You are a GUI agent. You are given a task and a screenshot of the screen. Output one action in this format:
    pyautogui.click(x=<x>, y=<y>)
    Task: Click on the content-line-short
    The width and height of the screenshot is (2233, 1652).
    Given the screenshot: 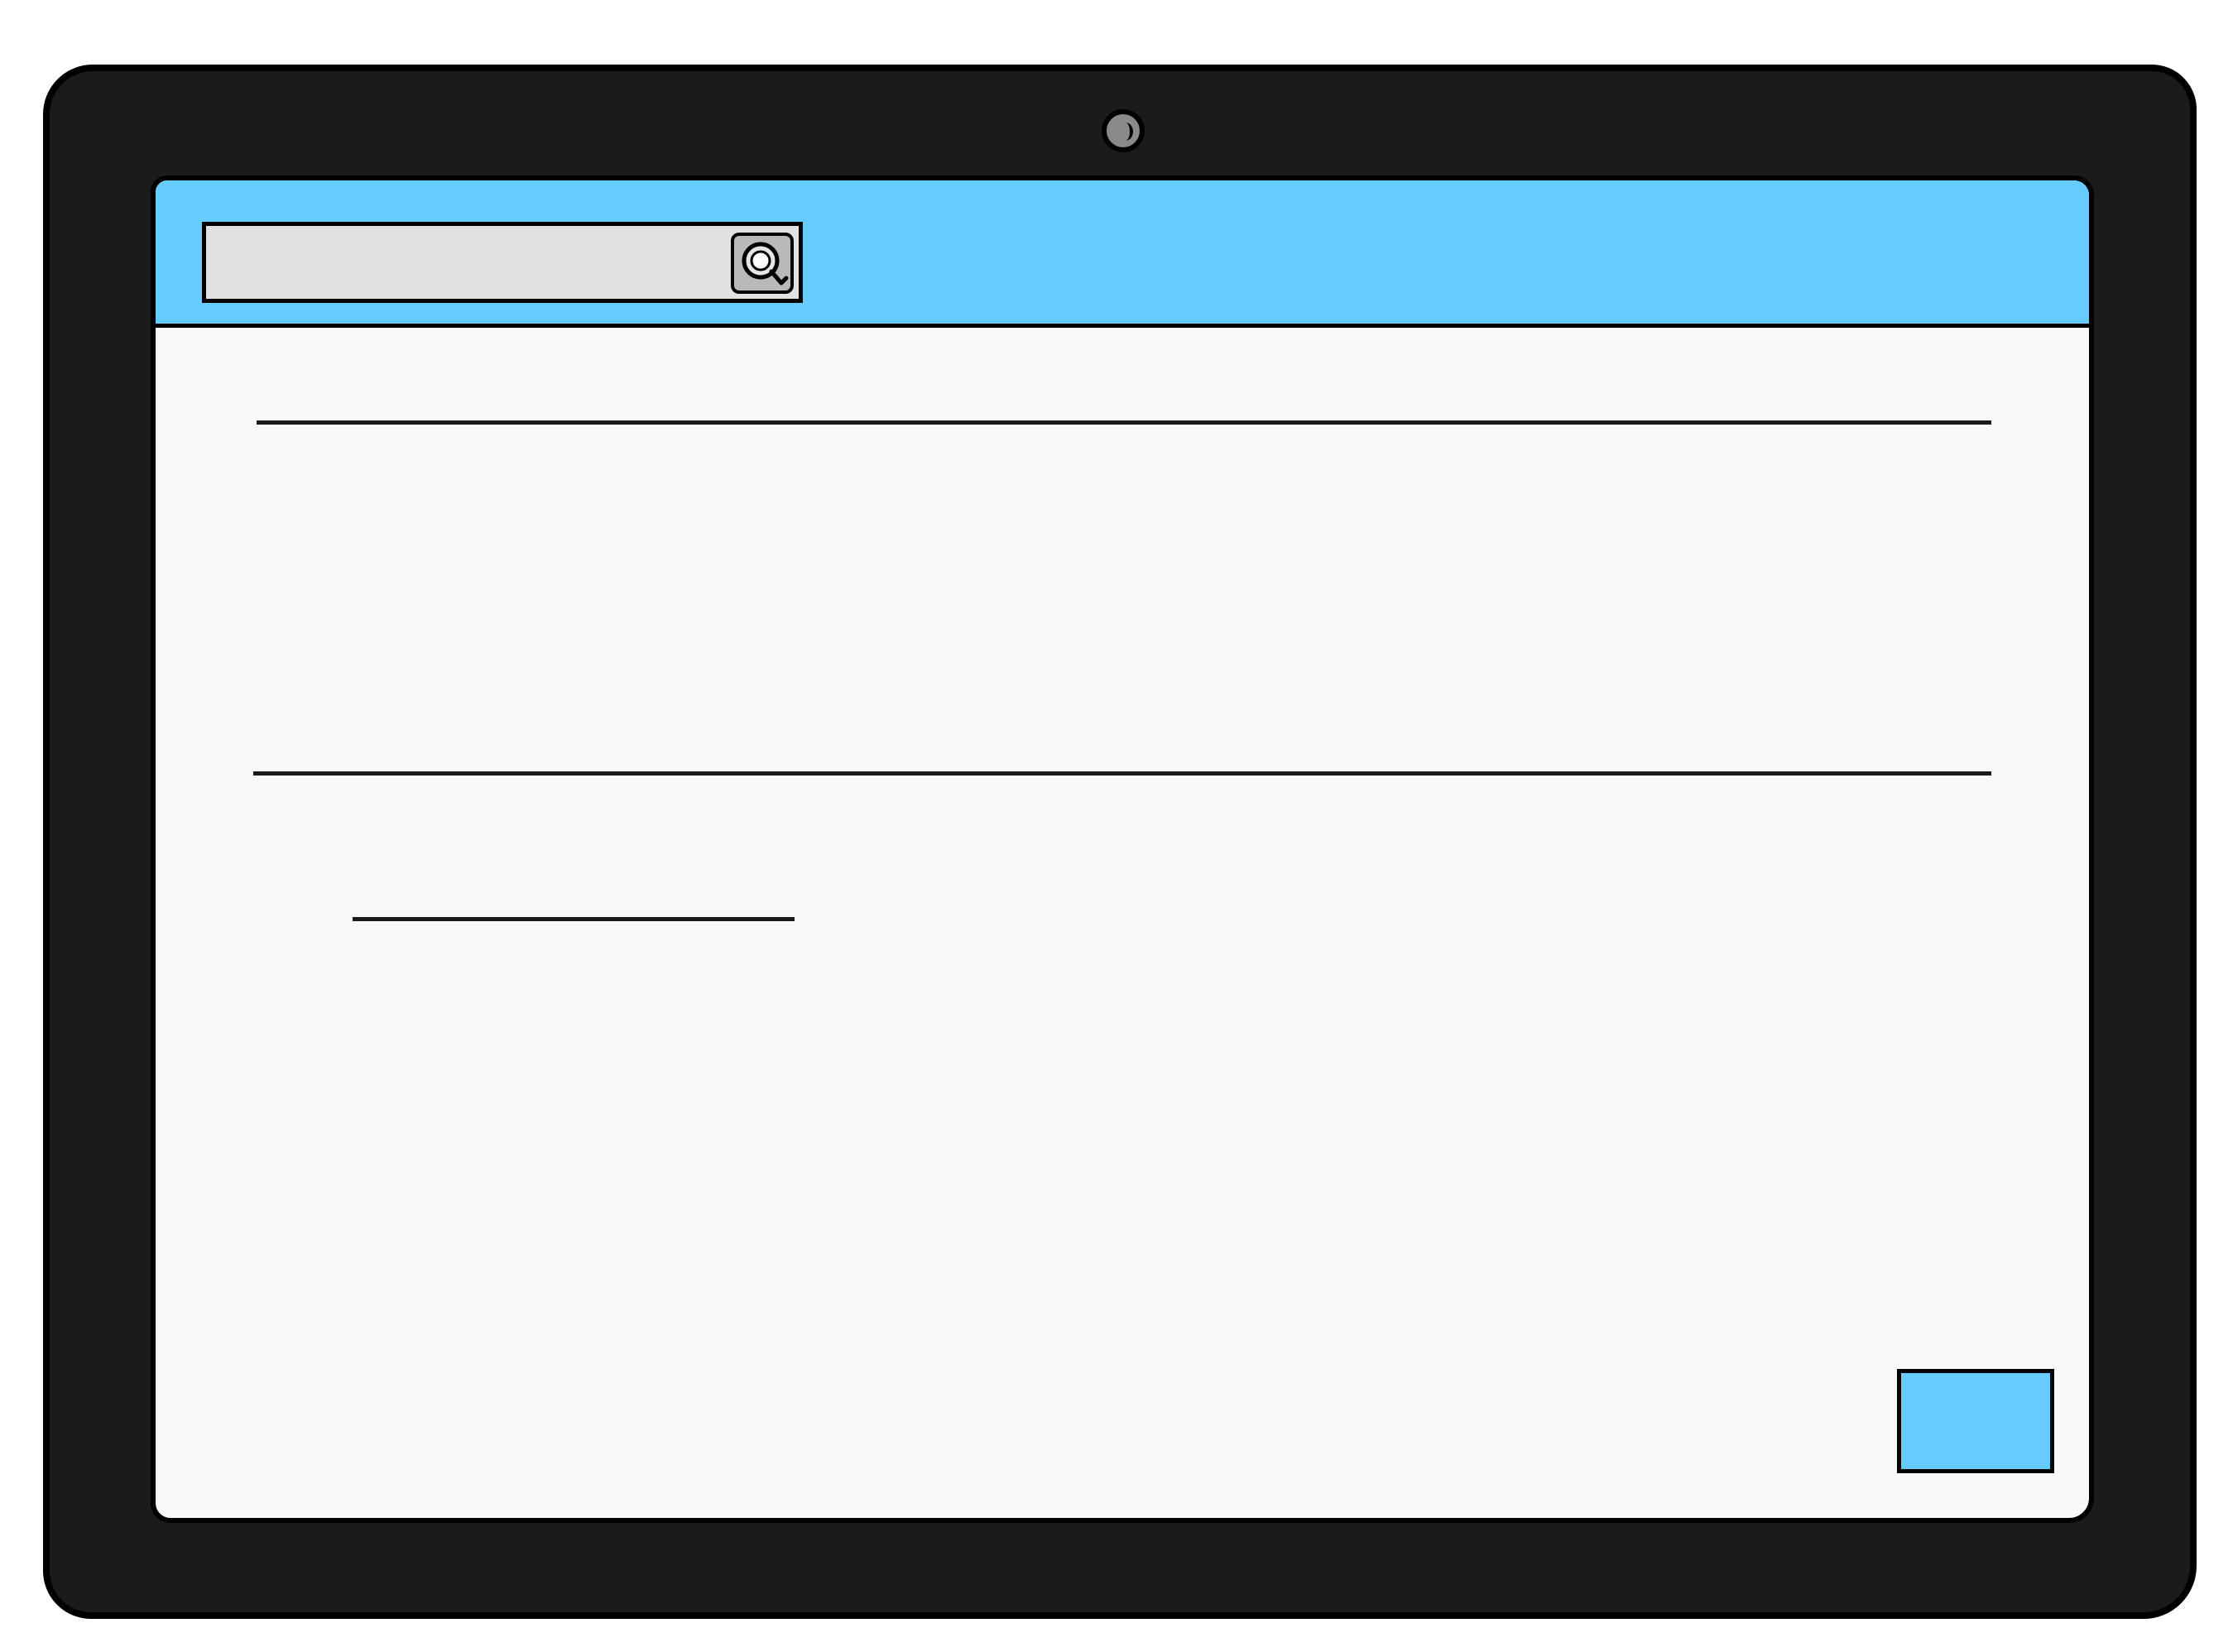 What is the action you would take?
    pyautogui.click(x=574, y=919)
    